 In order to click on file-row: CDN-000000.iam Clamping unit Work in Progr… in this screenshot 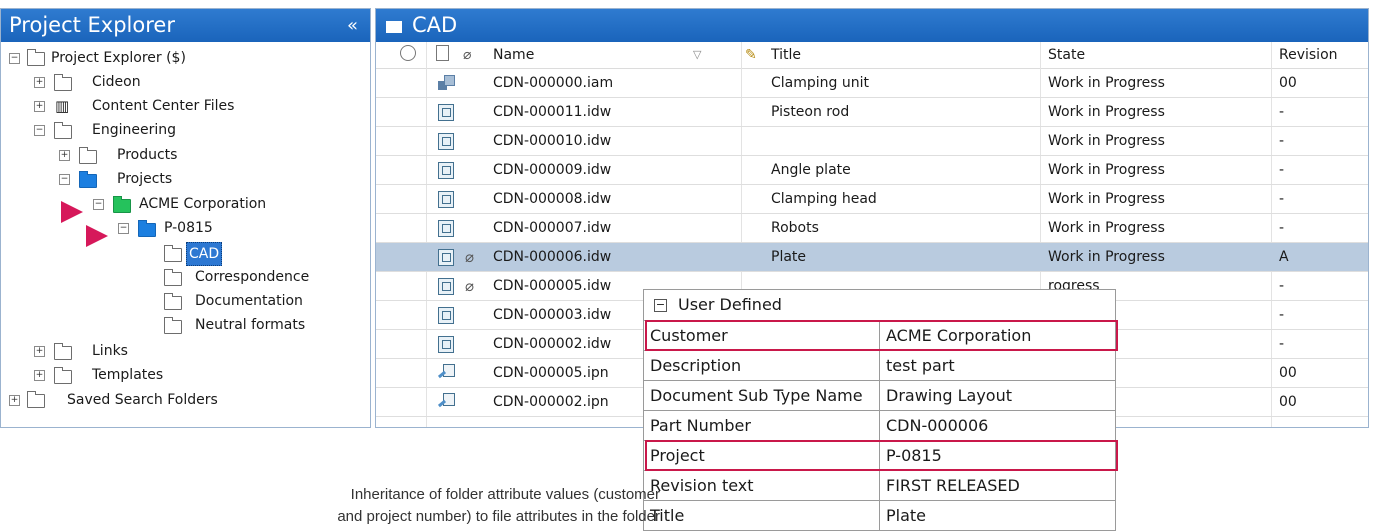, I will do `click(872, 83)`.